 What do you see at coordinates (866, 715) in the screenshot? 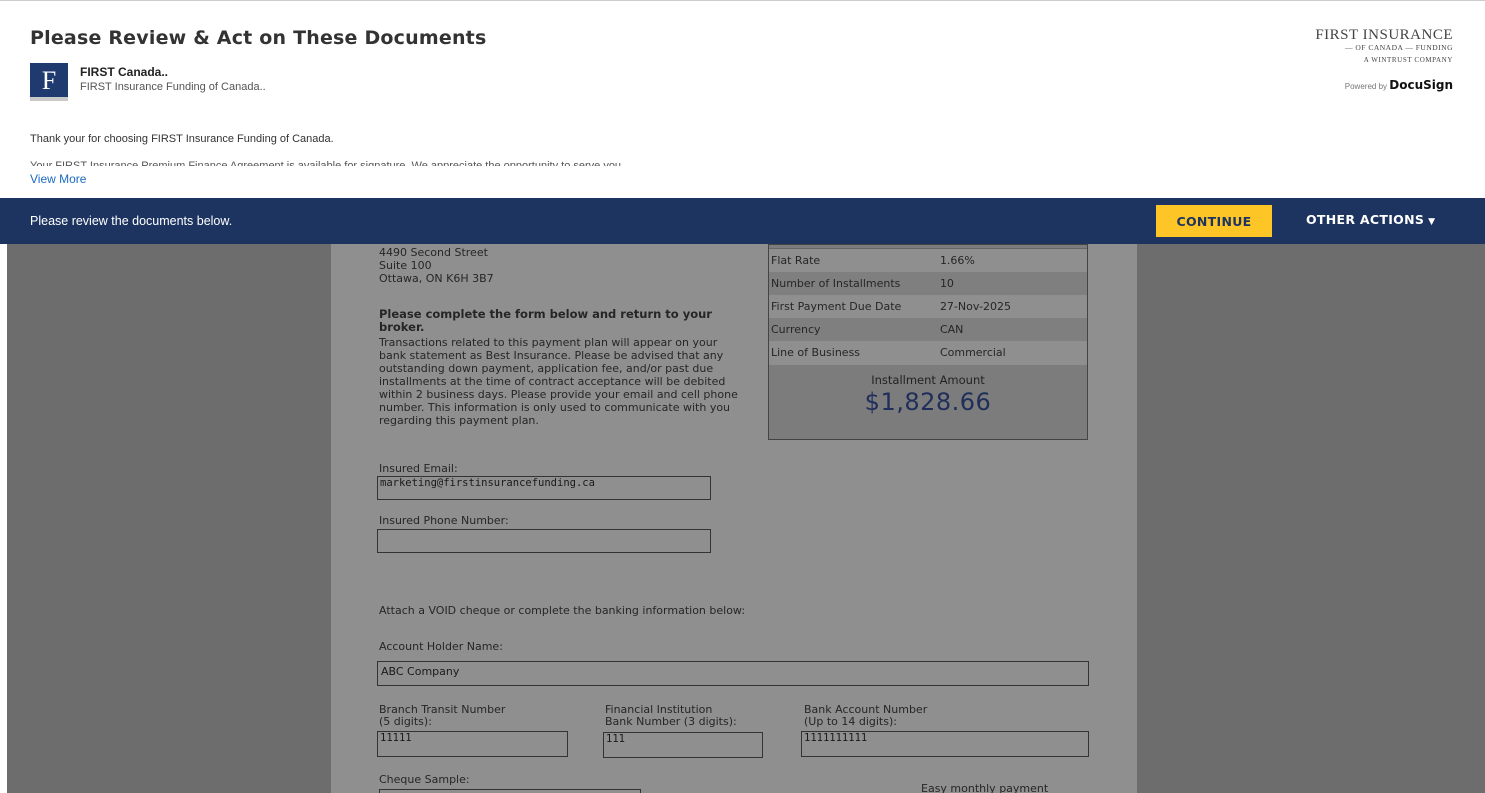
I see `bank-account-label: Bank Account Number (Up to 14 digits):` at bounding box center [866, 715].